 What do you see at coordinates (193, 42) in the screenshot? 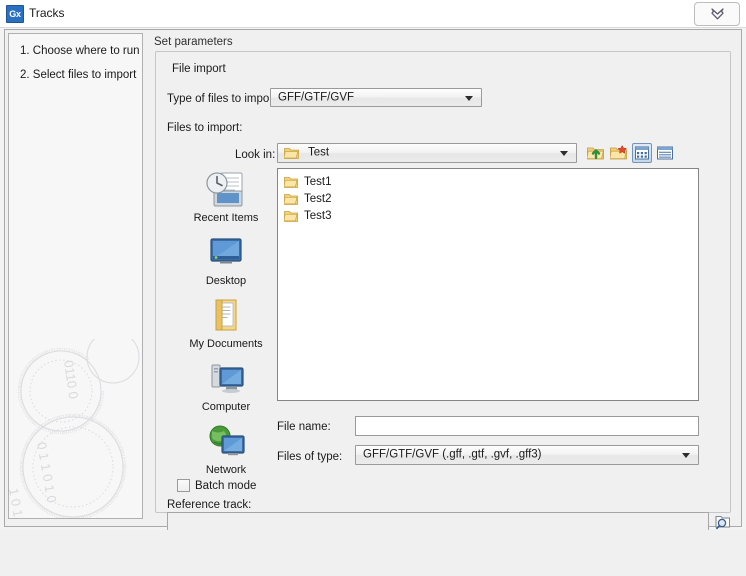
I see `set-parameters-title: Set parameters` at bounding box center [193, 42].